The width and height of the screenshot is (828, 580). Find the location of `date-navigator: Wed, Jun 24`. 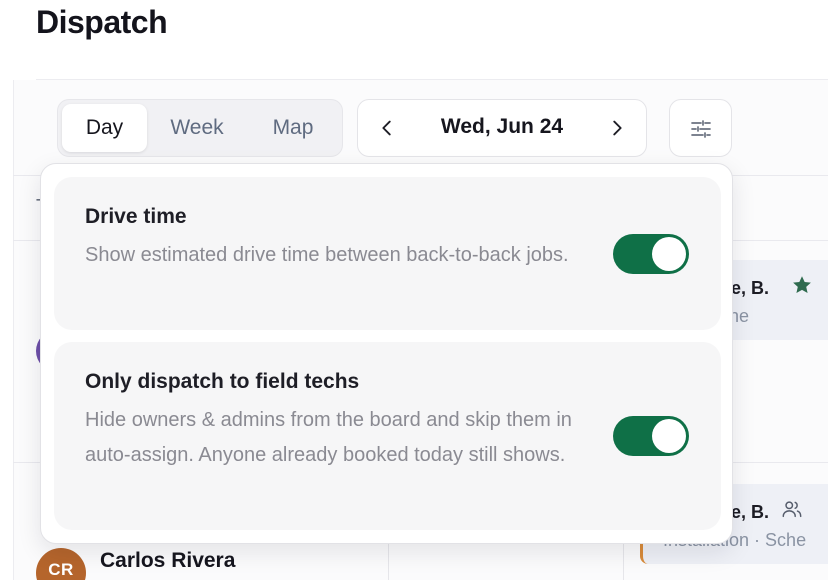

date-navigator: Wed, Jun 24 is located at coordinates (502, 128).